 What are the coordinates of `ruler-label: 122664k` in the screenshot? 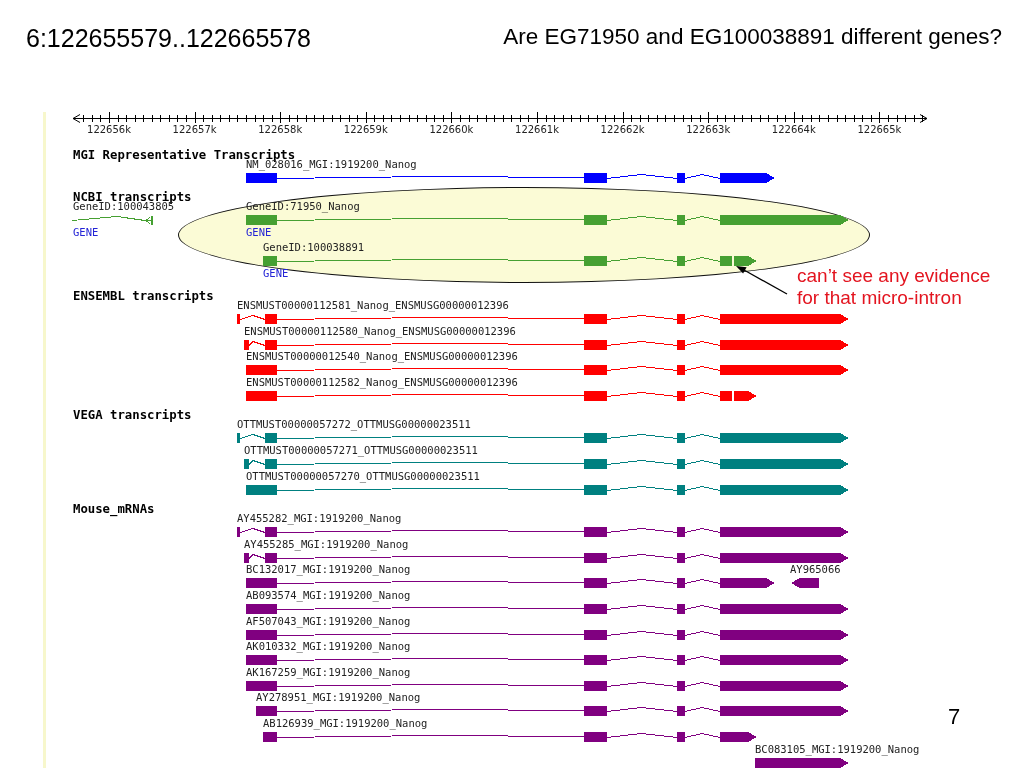 It's located at (793, 130).